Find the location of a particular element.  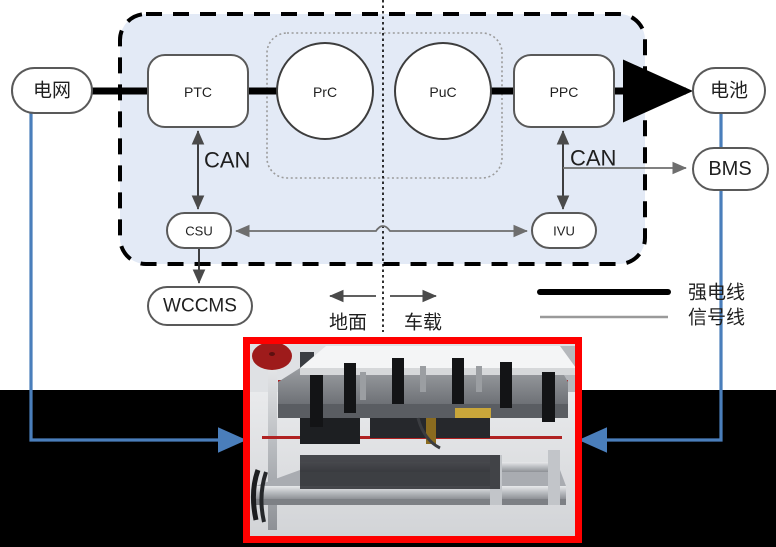

can-label-right: CAN is located at coordinates (593, 158).